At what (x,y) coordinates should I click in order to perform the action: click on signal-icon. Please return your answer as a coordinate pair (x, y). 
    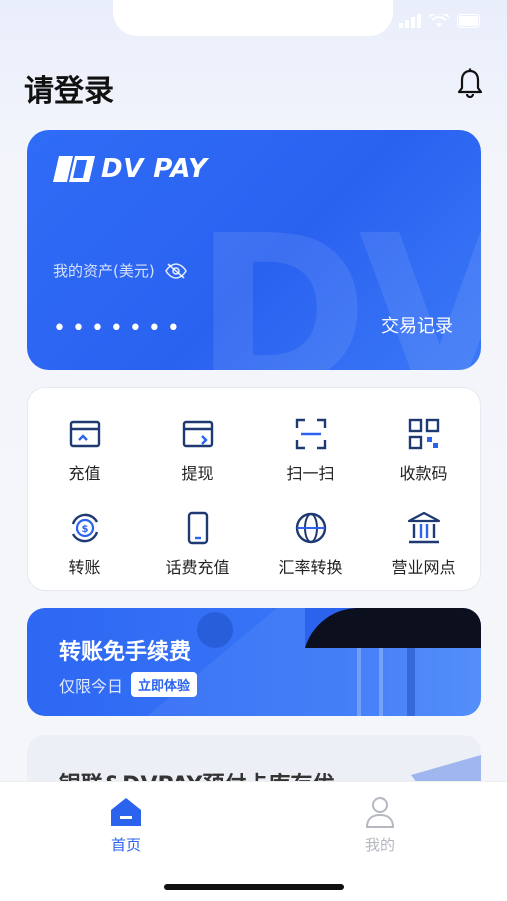
    Looking at the image, I should click on (410, 21).